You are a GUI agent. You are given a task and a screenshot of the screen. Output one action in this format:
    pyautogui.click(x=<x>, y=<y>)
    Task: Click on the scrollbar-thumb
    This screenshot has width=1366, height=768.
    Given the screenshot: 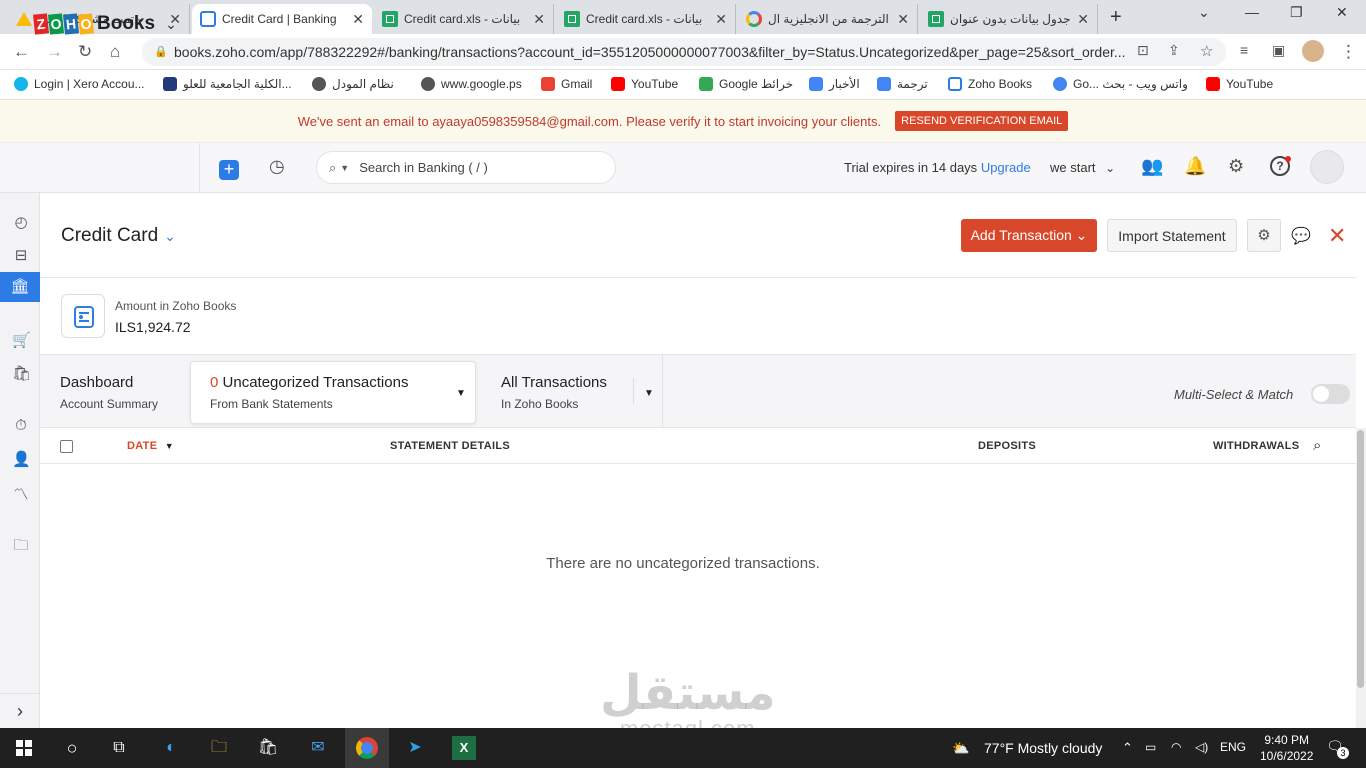 What is the action you would take?
    pyautogui.click(x=1360, y=559)
    